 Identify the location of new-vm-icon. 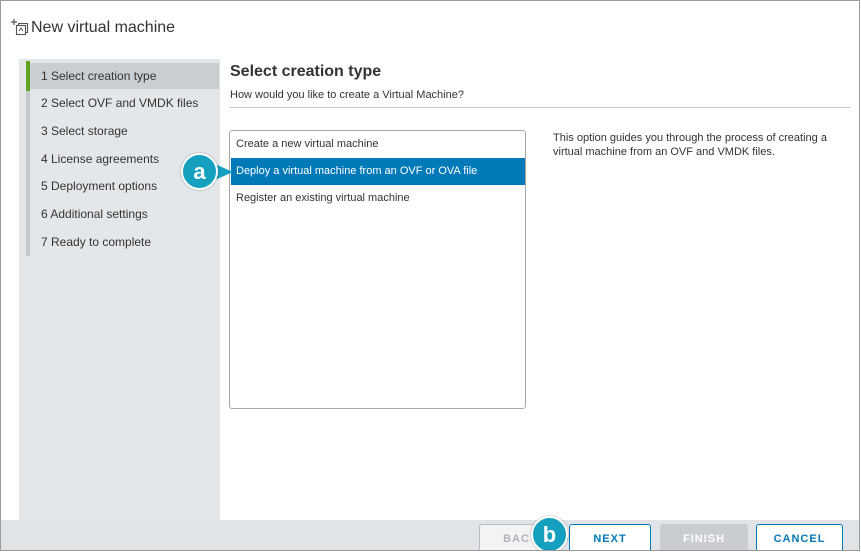
(20, 27).